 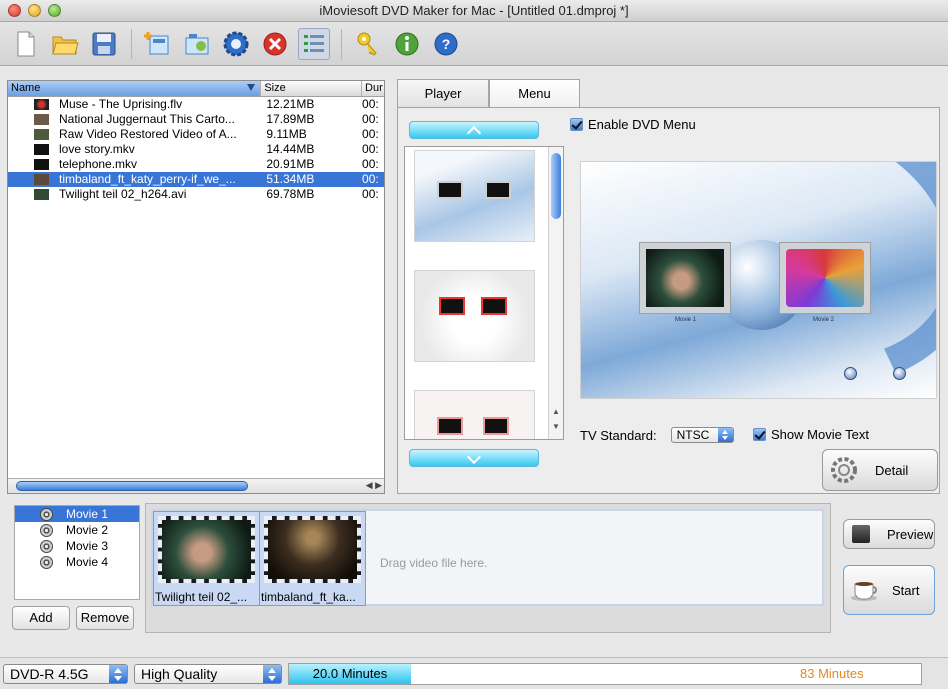 I want to click on tv-standard-select: NTSC, so click(x=702, y=435).